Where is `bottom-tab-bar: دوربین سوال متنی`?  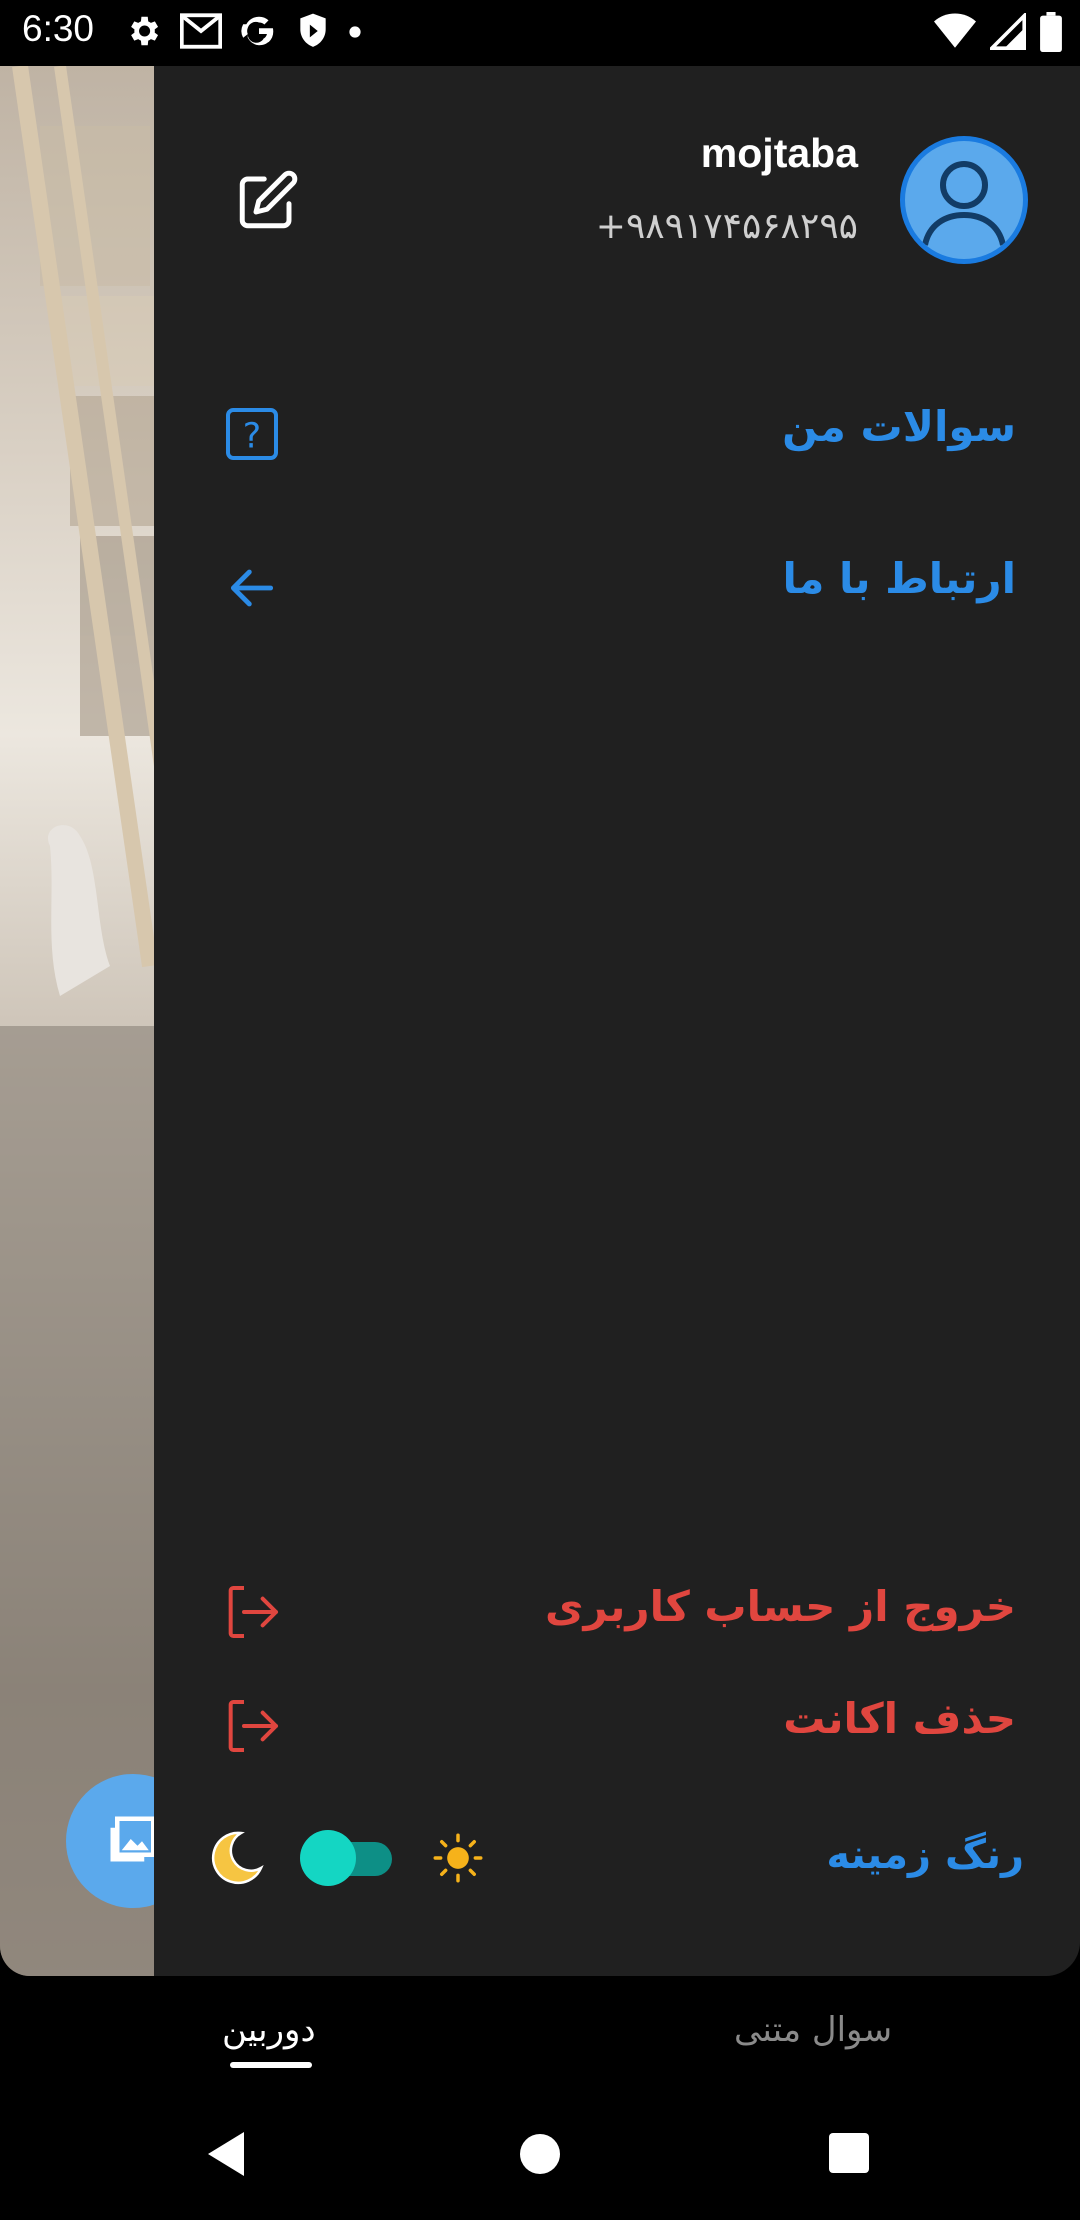
bottom-tab-bar: دوربین سوال متنی is located at coordinates (540, 2033).